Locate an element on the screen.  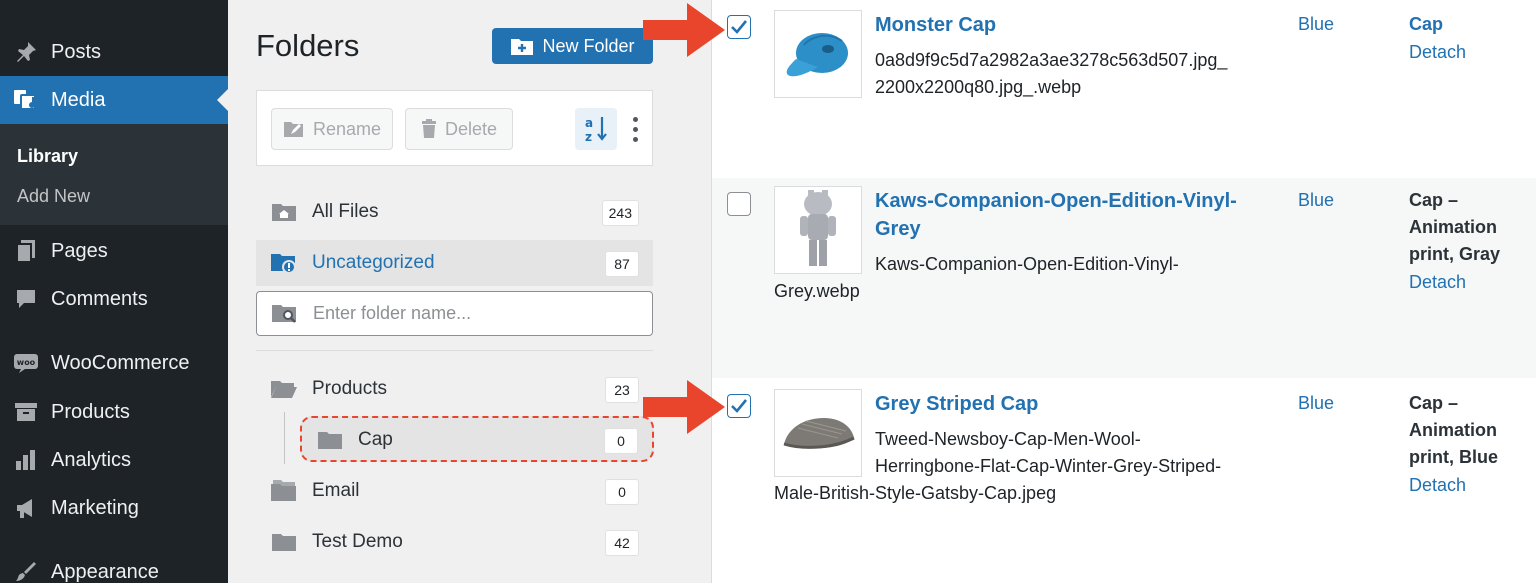
media-title-link: Grey is located at coordinates (898, 229).